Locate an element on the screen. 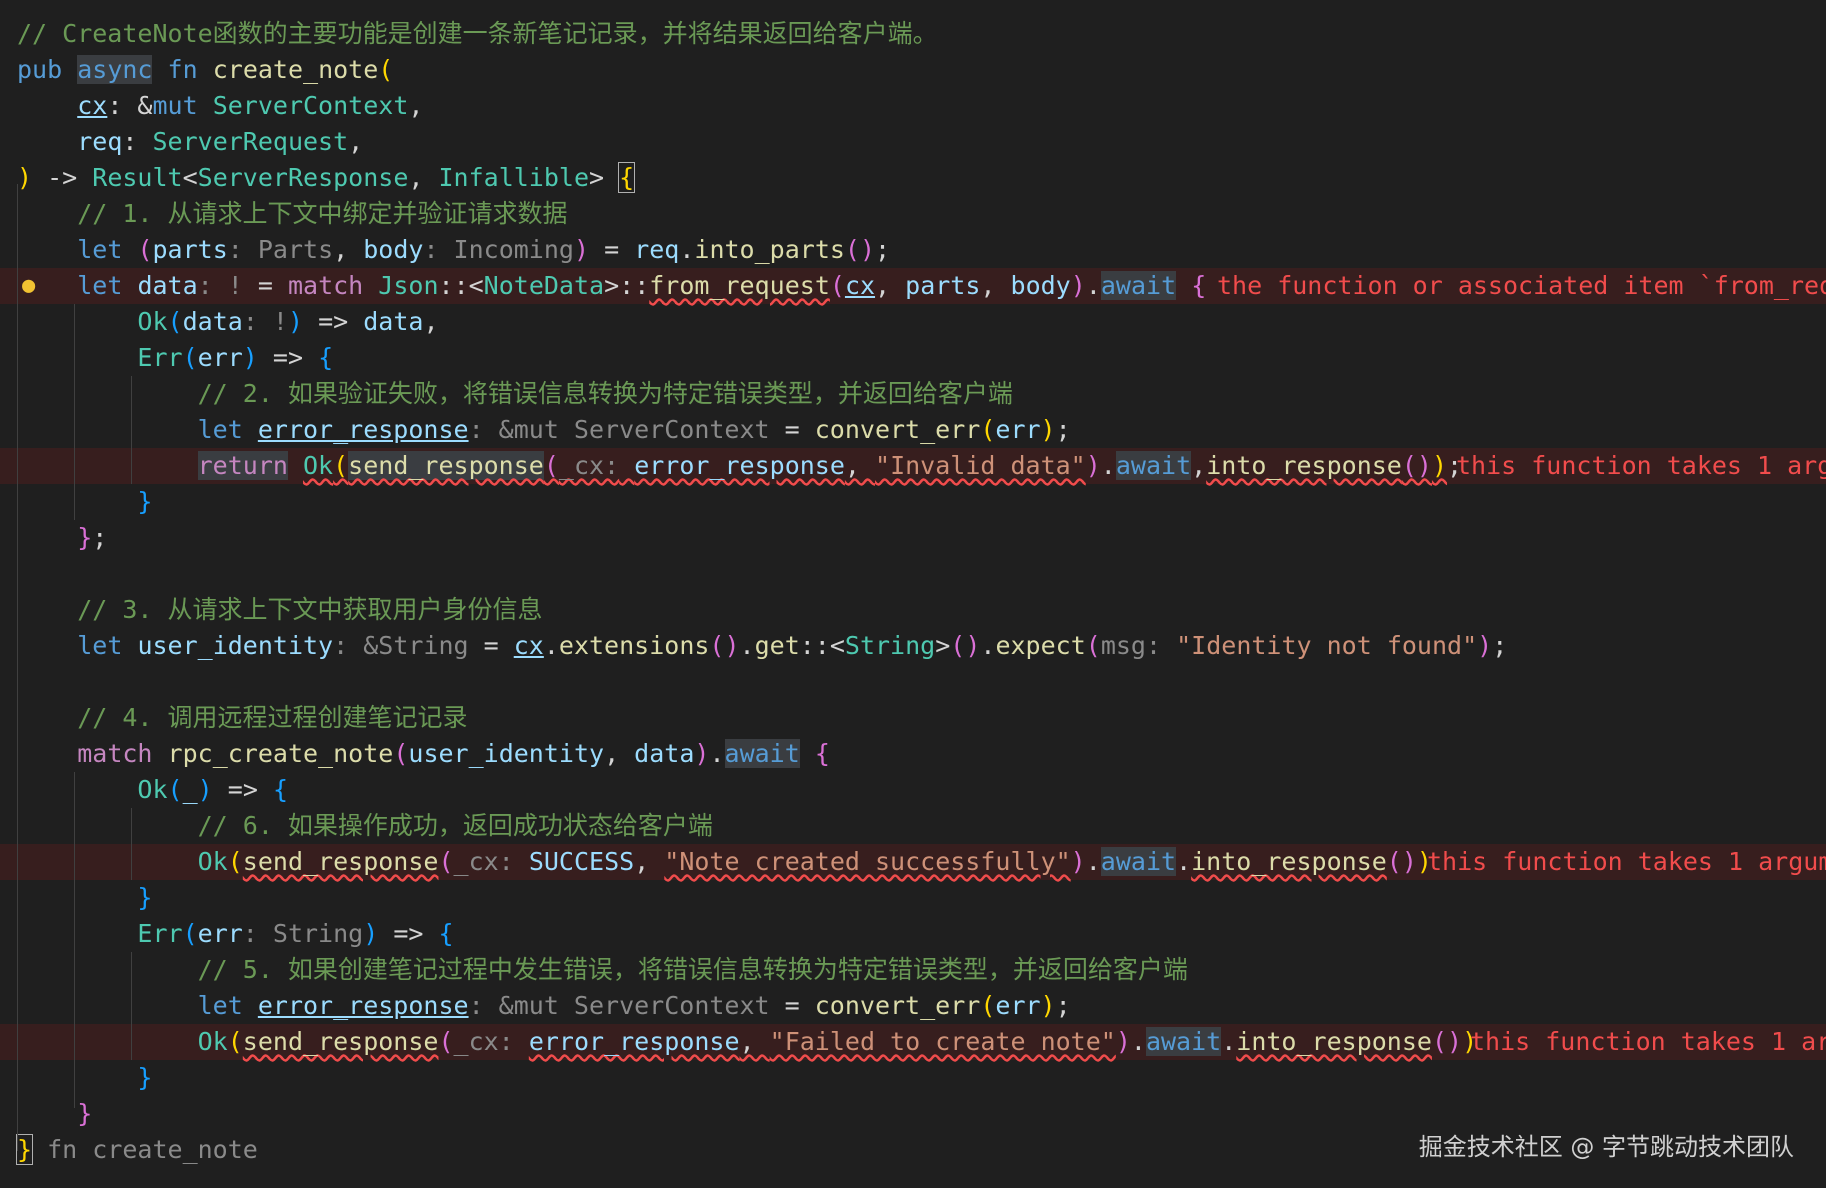 The image size is (1826, 1188). code-line: }; is located at coordinates (913, 538).